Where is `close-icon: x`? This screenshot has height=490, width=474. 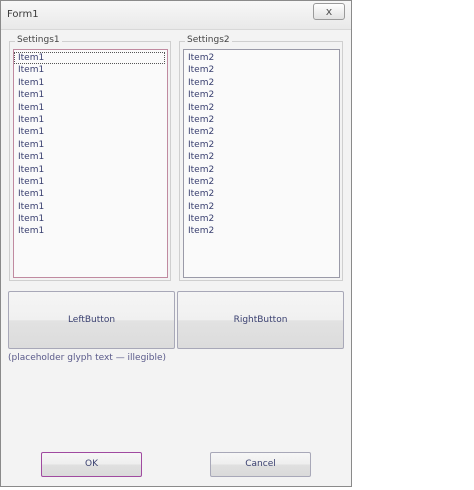 close-icon: x is located at coordinates (329, 11).